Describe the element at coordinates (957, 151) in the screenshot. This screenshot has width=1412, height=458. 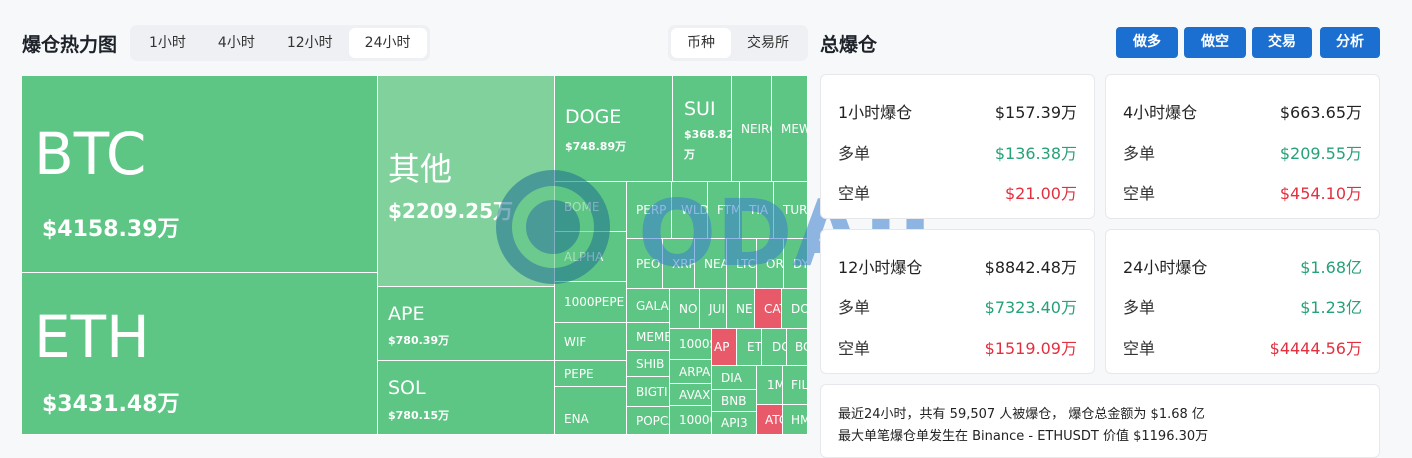
I see `card-long-row: 多单 $136.38万` at that location.